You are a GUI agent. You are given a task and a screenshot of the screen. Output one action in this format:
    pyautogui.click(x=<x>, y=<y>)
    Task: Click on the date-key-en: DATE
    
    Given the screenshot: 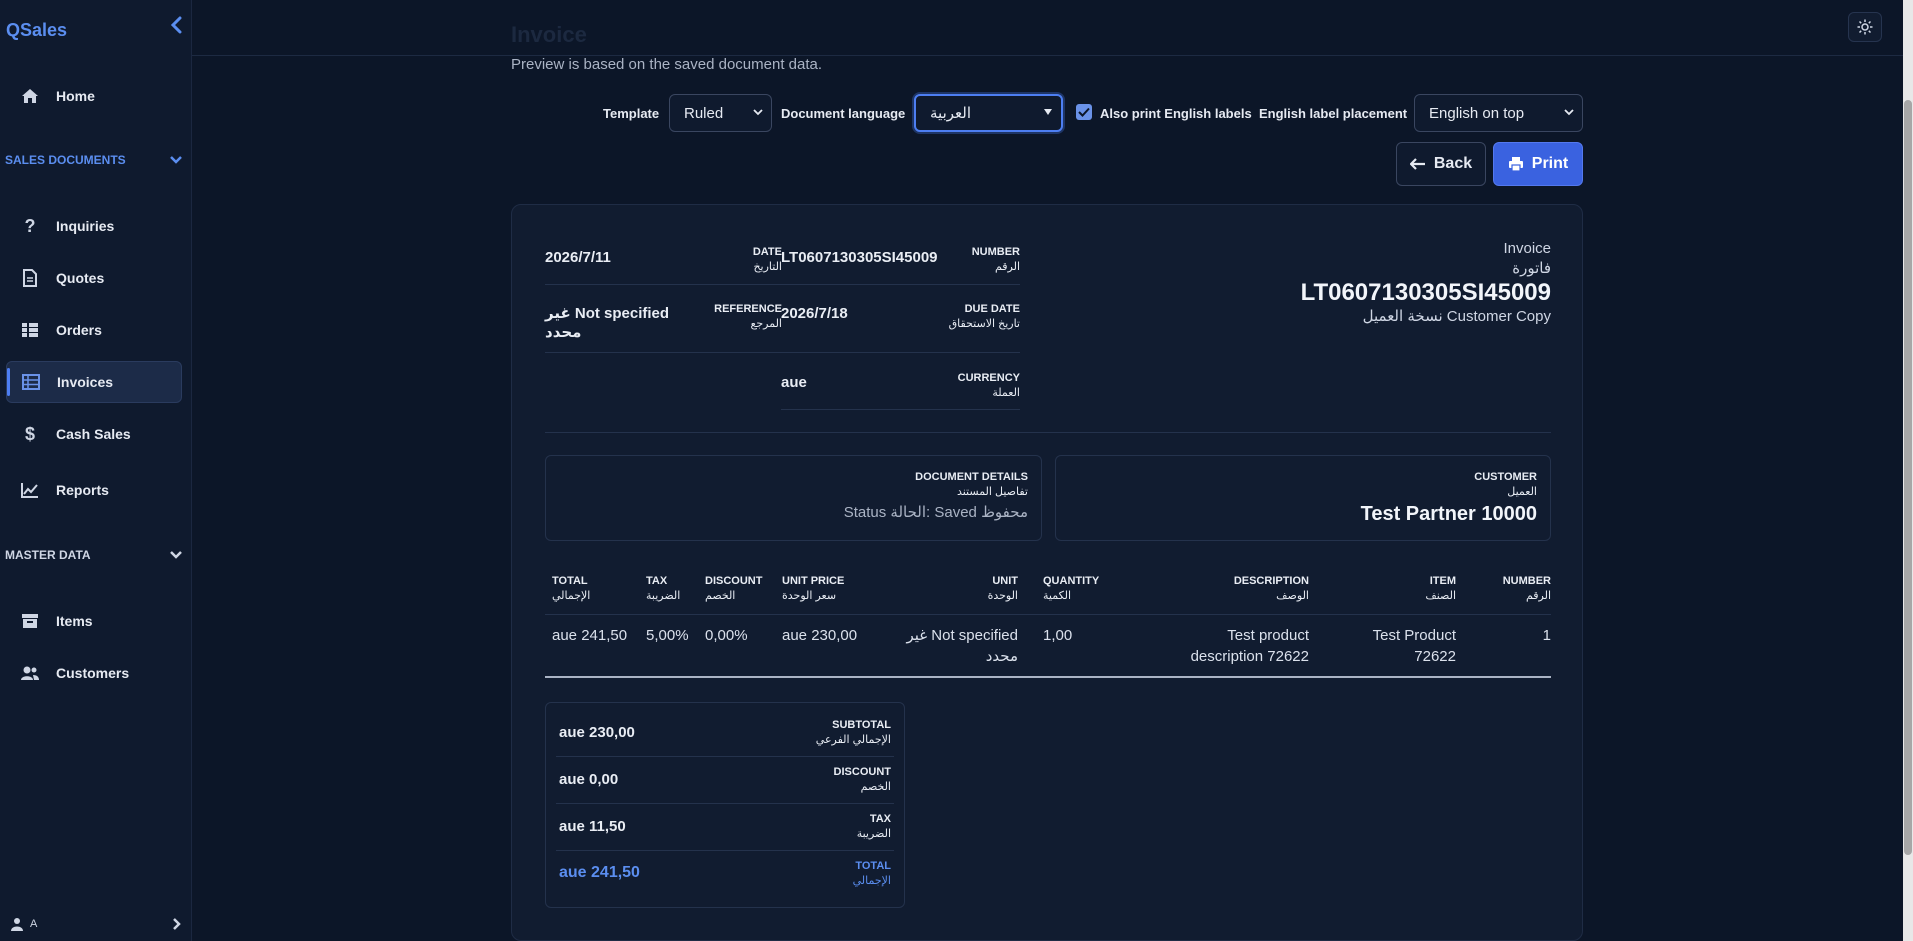 What is the action you would take?
    pyautogui.click(x=767, y=252)
    